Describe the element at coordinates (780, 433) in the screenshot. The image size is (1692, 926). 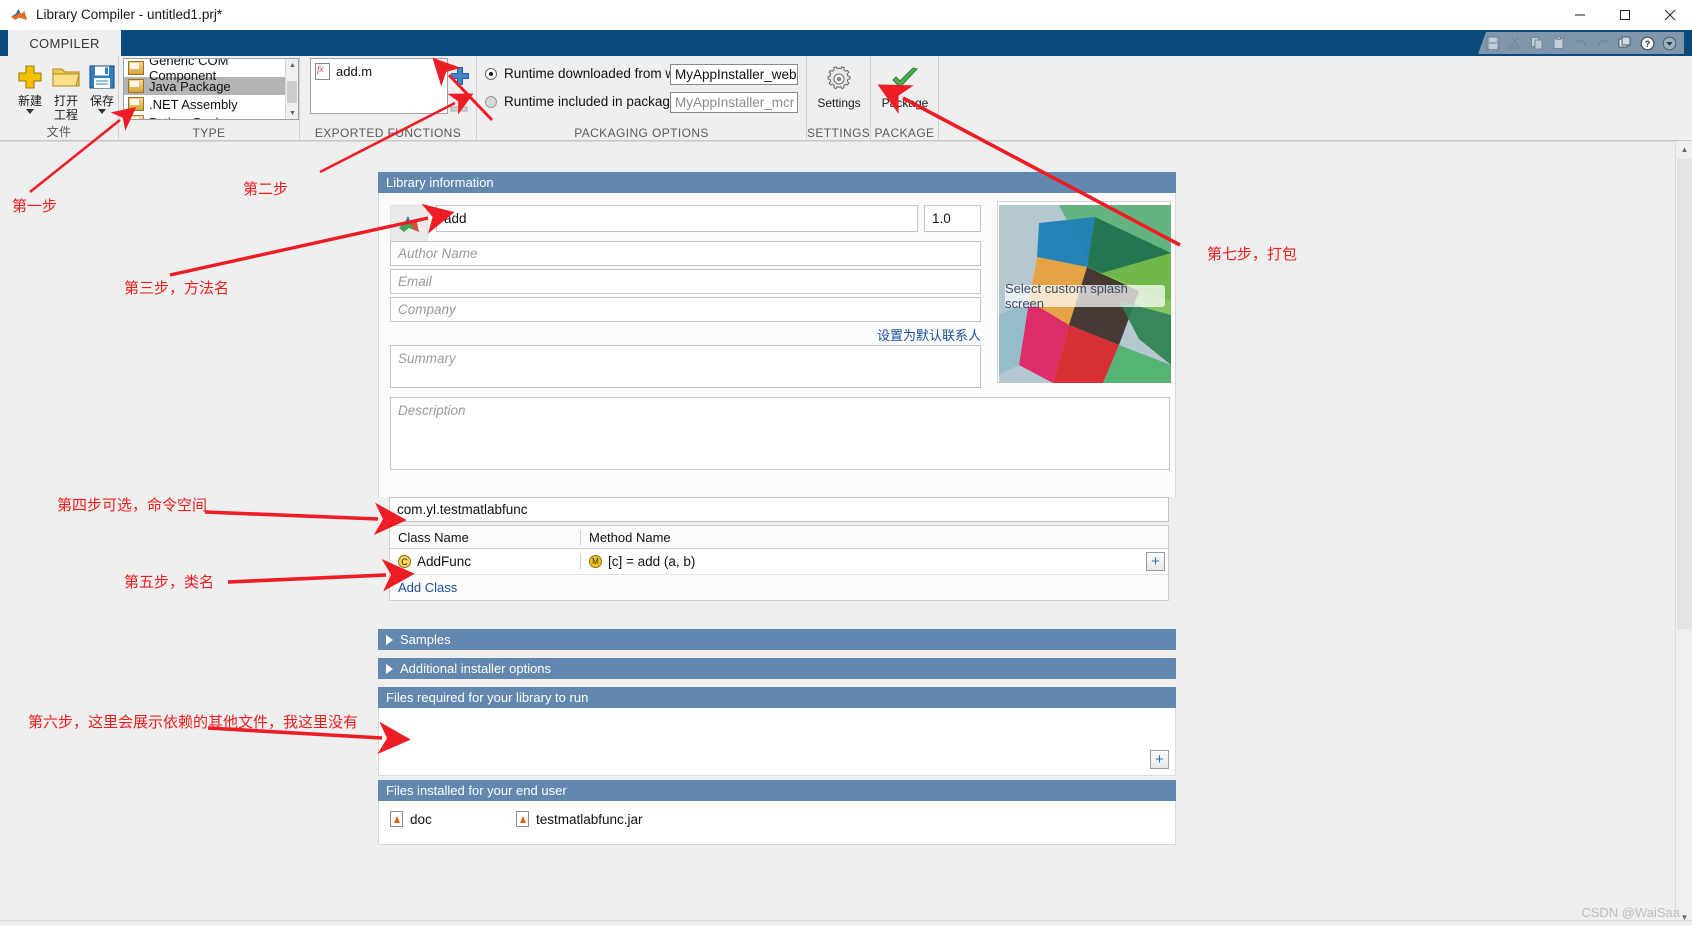
I see `description-input: Description` at that location.